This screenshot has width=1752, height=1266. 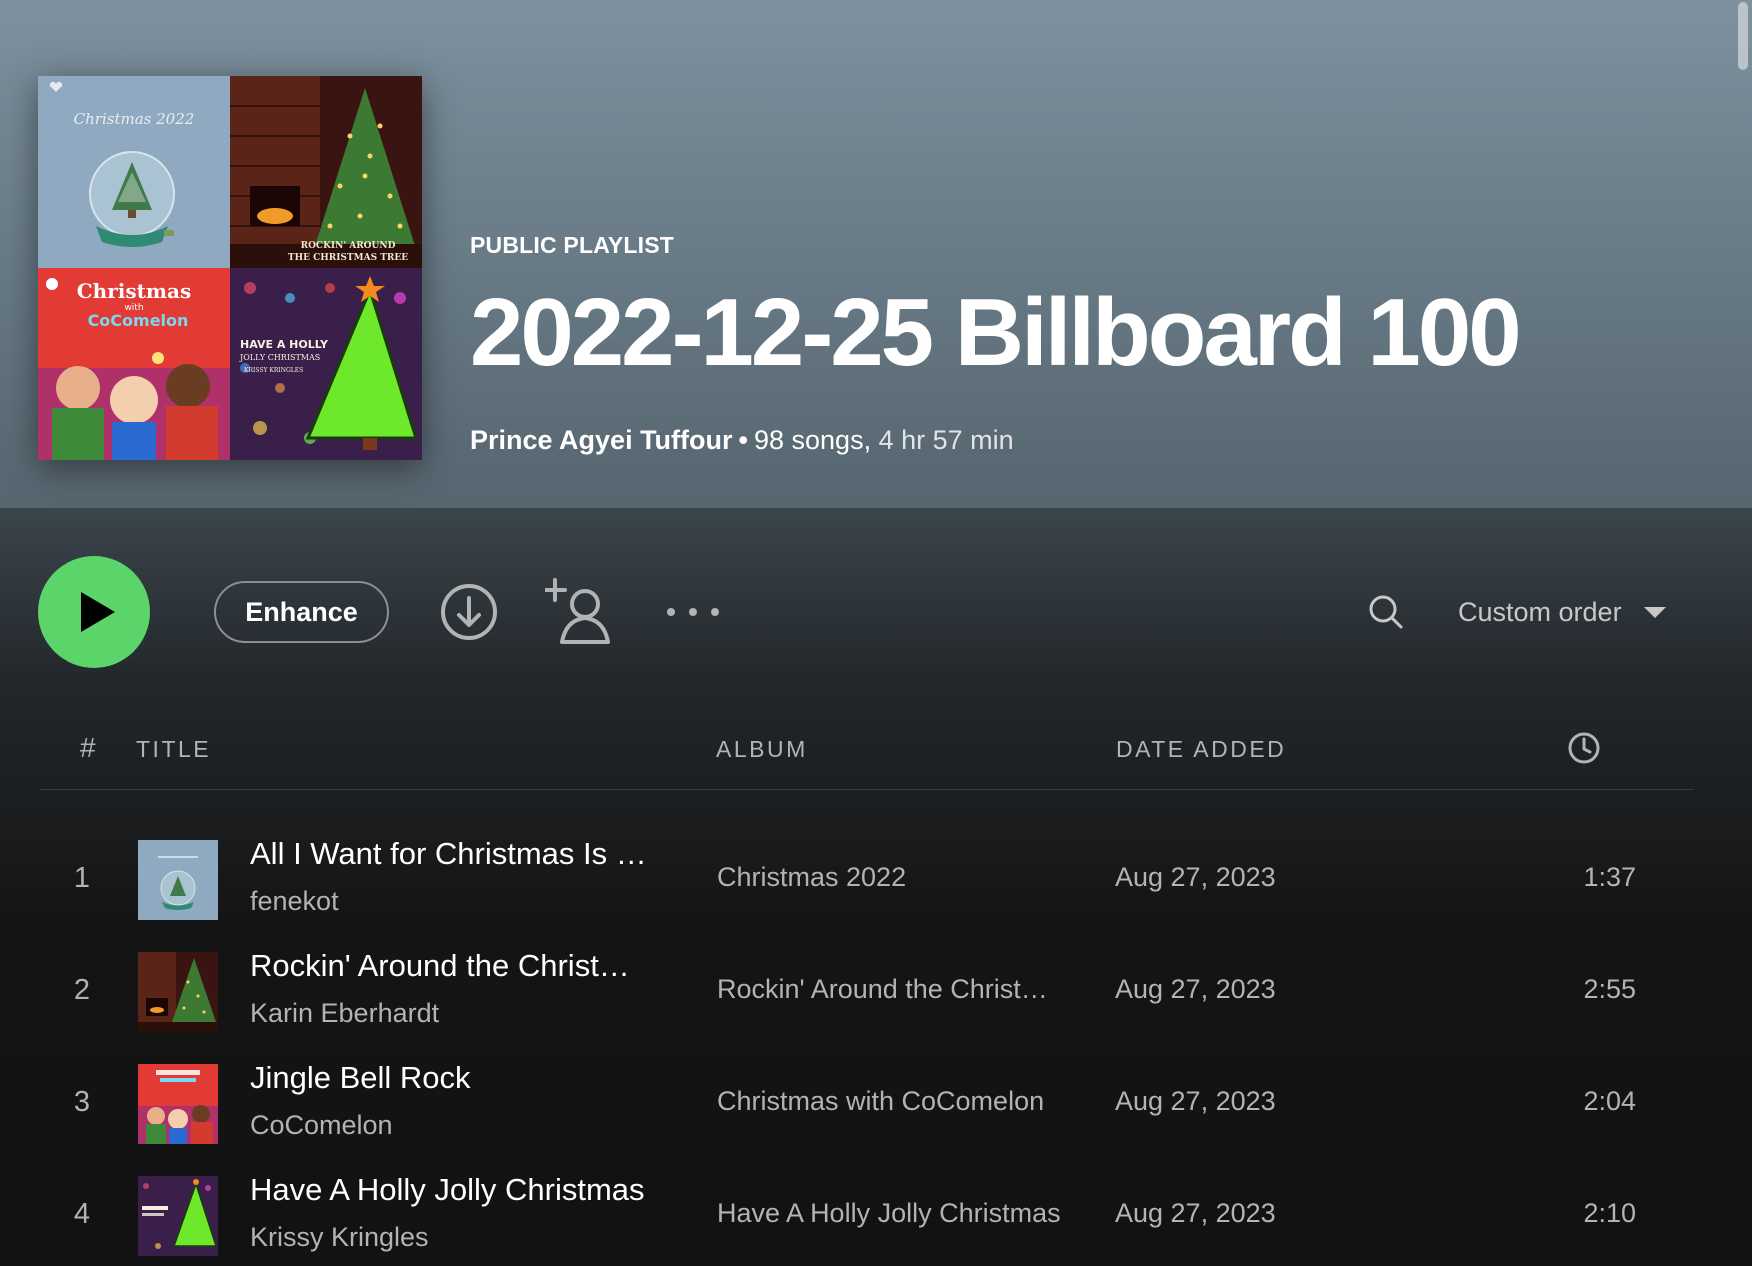 What do you see at coordinates (601, 440) in the screenshot?
I see `playlist-owner-link: Prince Agyei Tuffour` at bounding box center [601, 440].